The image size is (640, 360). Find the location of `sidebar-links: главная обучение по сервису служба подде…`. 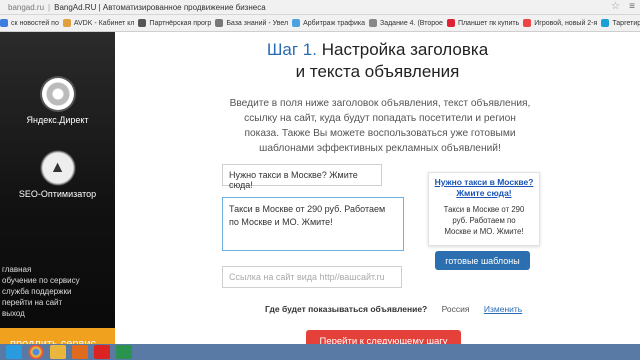

sidebar-links: главная обучение по сервису служба подде… is located at coordinates (40, 291).